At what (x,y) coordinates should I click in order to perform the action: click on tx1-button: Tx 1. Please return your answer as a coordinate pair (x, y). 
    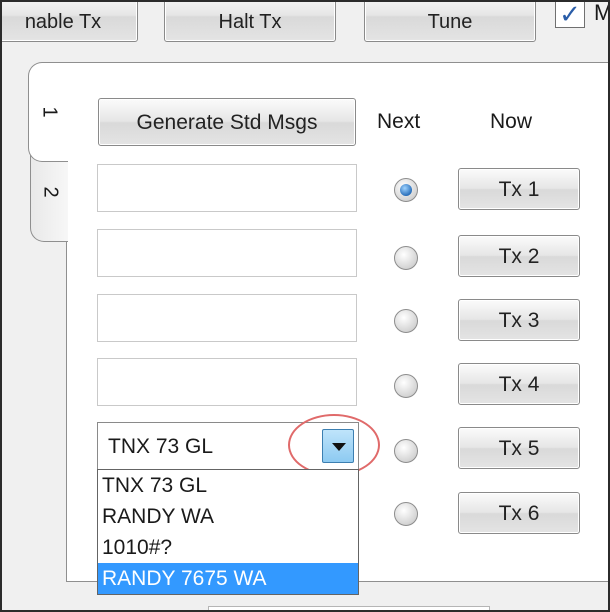
    Looking at the image, I should click on (519, 189).